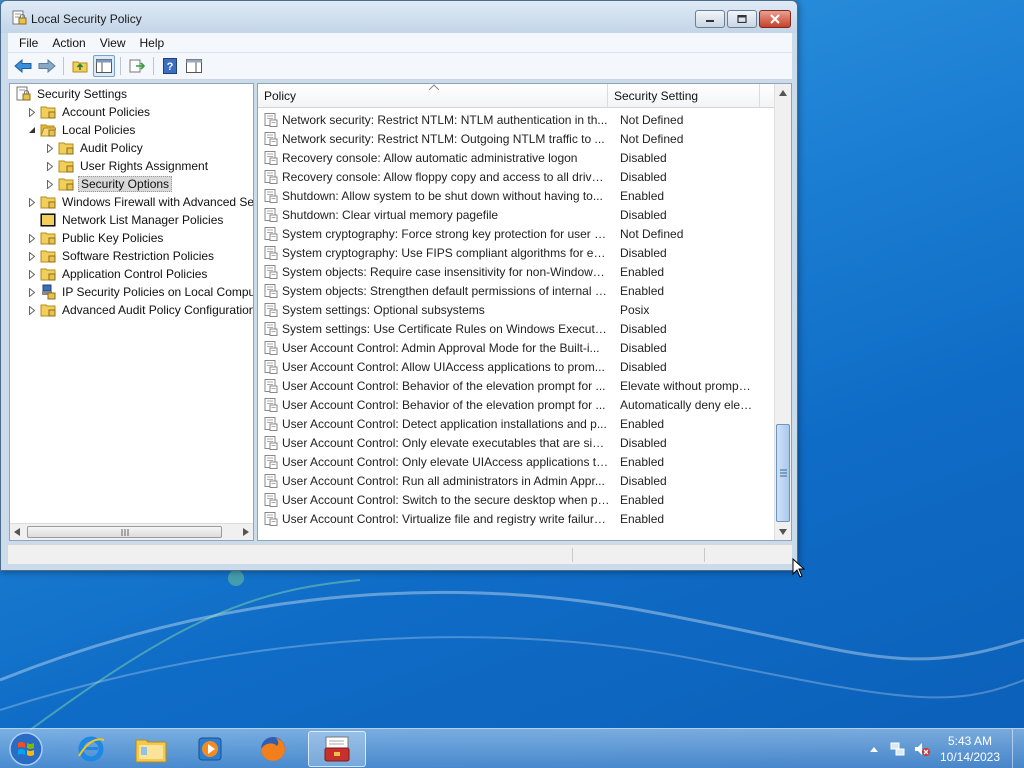 Image resolution: width=1024 pixels, height=768 pixels. What do you see at coordinates (48, 220) in the screenshot?
I see `folder-dark-icon` at bounding box center [48, 220].